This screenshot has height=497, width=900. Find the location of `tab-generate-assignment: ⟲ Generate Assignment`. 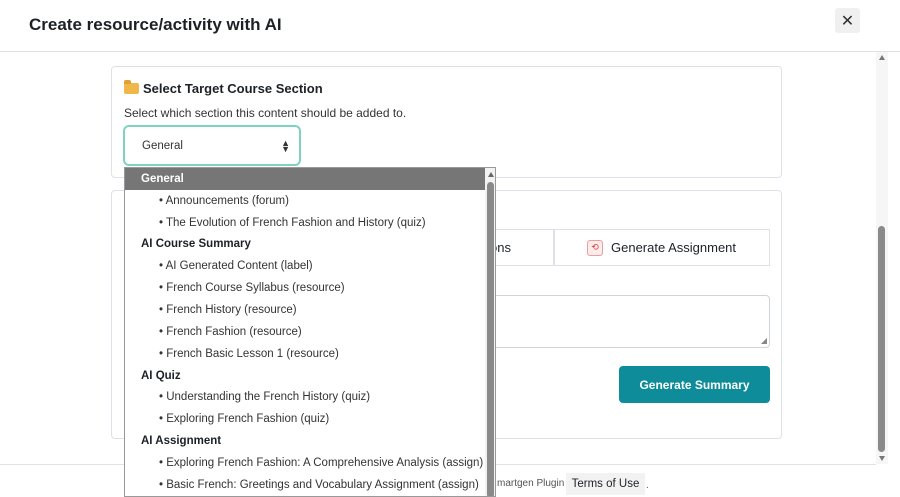

tab-generate-assignment: ⟲ Generate Assignment is located at coordinates (662, 247).